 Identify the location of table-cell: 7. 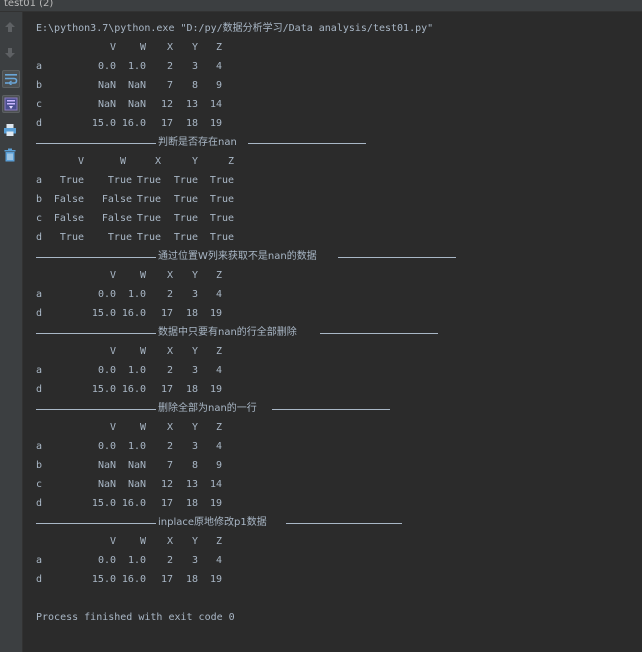
(169, 465).